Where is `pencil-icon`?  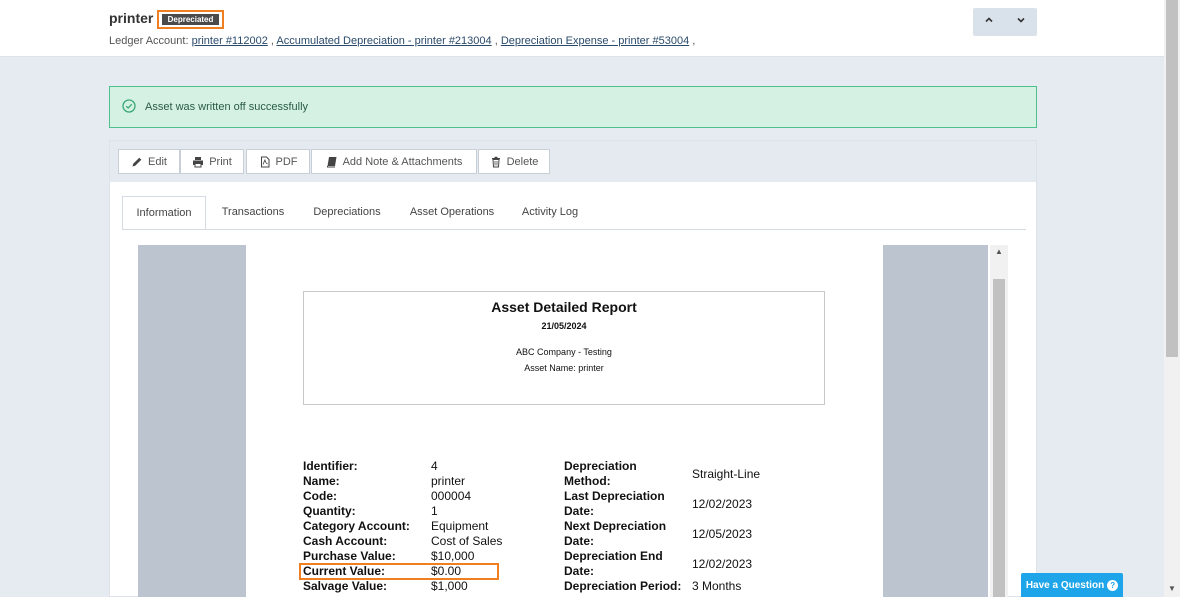 pencil-icon is located at coordinates (137, 161).